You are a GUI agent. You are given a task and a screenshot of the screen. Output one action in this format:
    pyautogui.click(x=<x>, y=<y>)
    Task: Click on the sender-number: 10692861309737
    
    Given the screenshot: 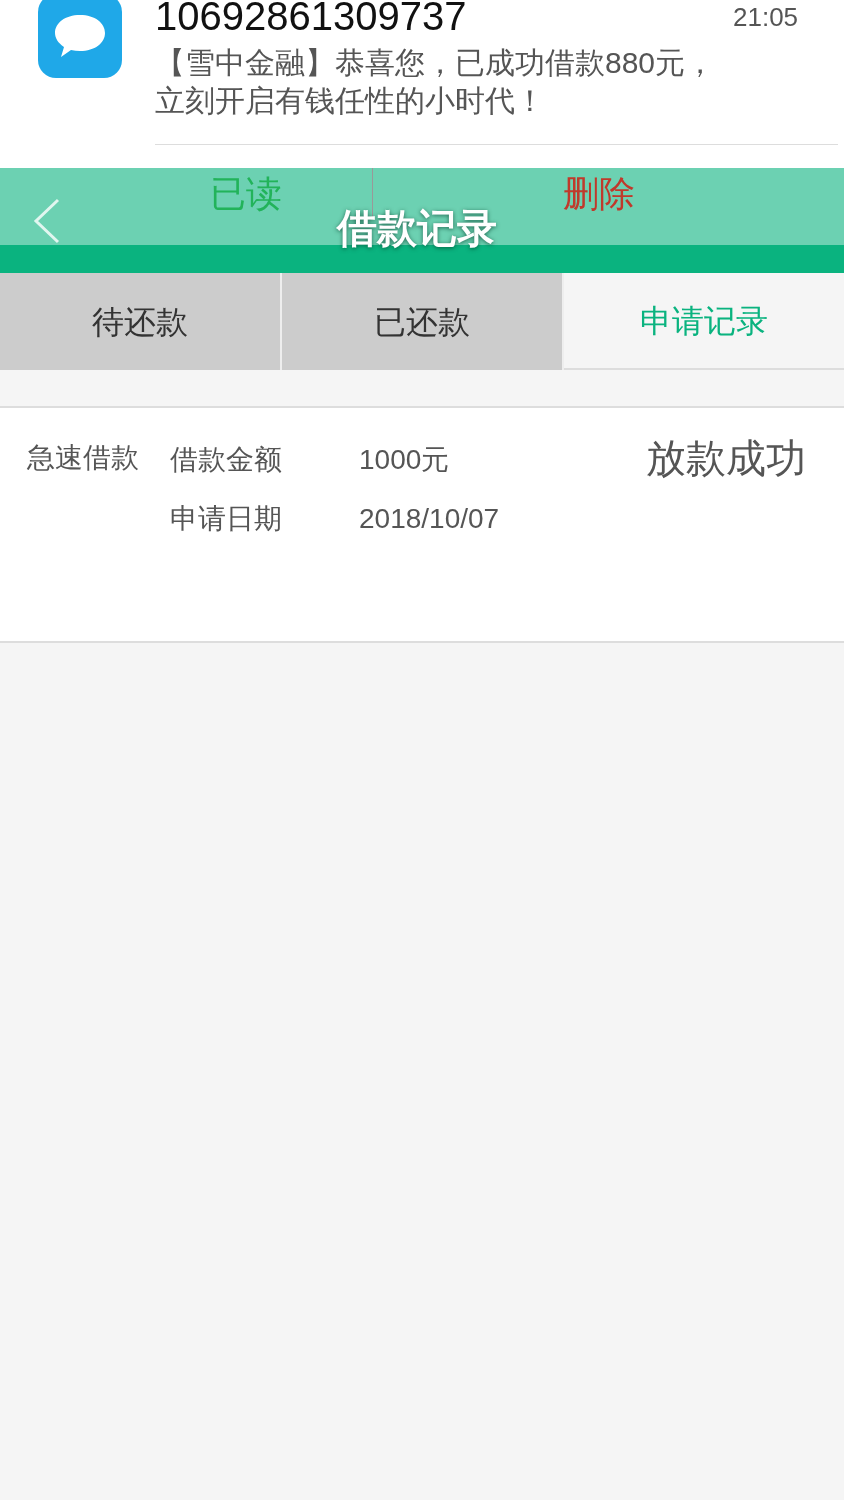 What is the action you would take?
    pyautogui.click(x=311, y=18)
    